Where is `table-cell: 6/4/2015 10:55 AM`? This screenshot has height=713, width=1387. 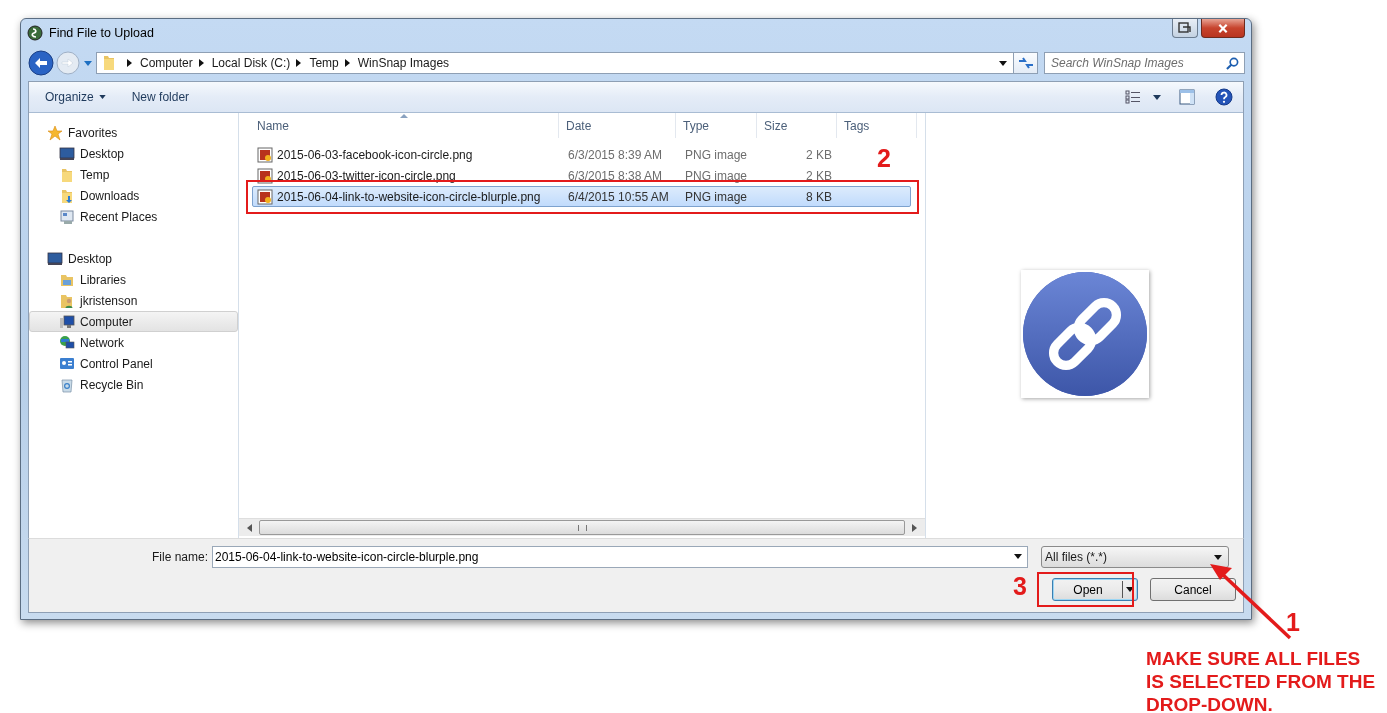 table-cell: 6/4/2015 10:55 AM is located at coordinates (618, 196).